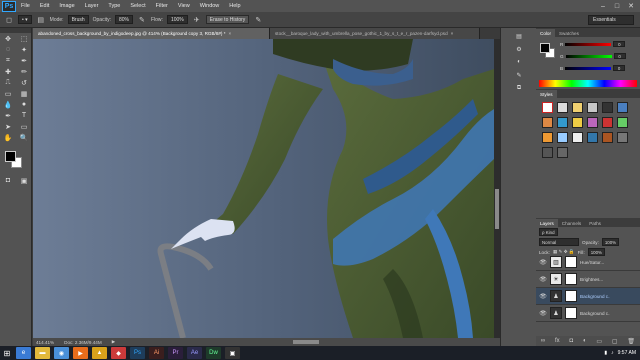 Image resolution: width=640 pixels, height=360 pixels. What do you see at coordinates (8, 49) in the screenshot?
I see `lasso-tool-icon: ◌` at bounding box center [8, 49].